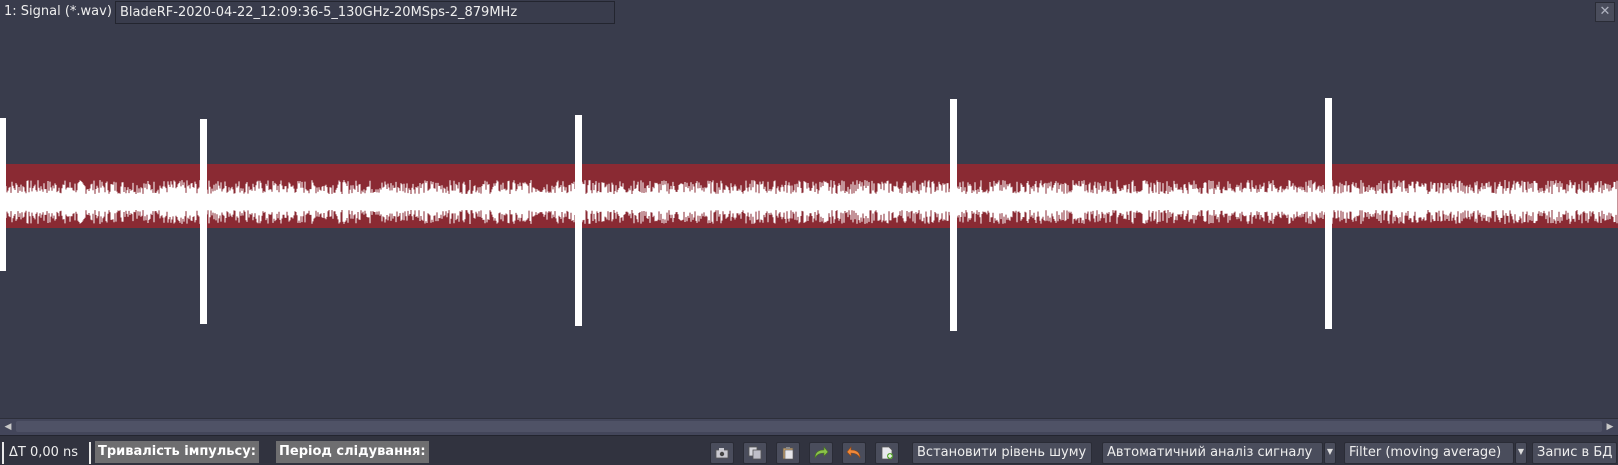  I want to click on scroll-left-icon: ◀, so click(8, 427).